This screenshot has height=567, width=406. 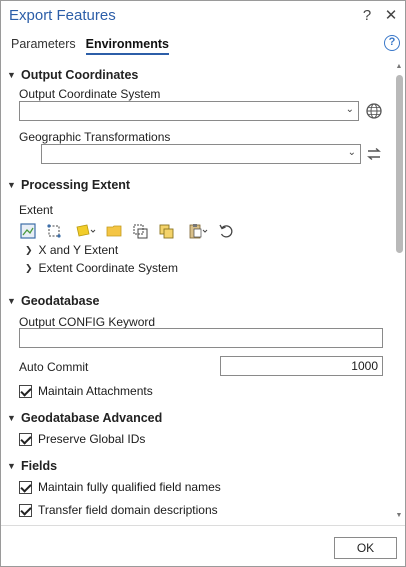 What do you see at coordinates (78, 250) in the screenshot?
I see `tree-item-label: X and Y Extent` at bounding box center [78, 250].